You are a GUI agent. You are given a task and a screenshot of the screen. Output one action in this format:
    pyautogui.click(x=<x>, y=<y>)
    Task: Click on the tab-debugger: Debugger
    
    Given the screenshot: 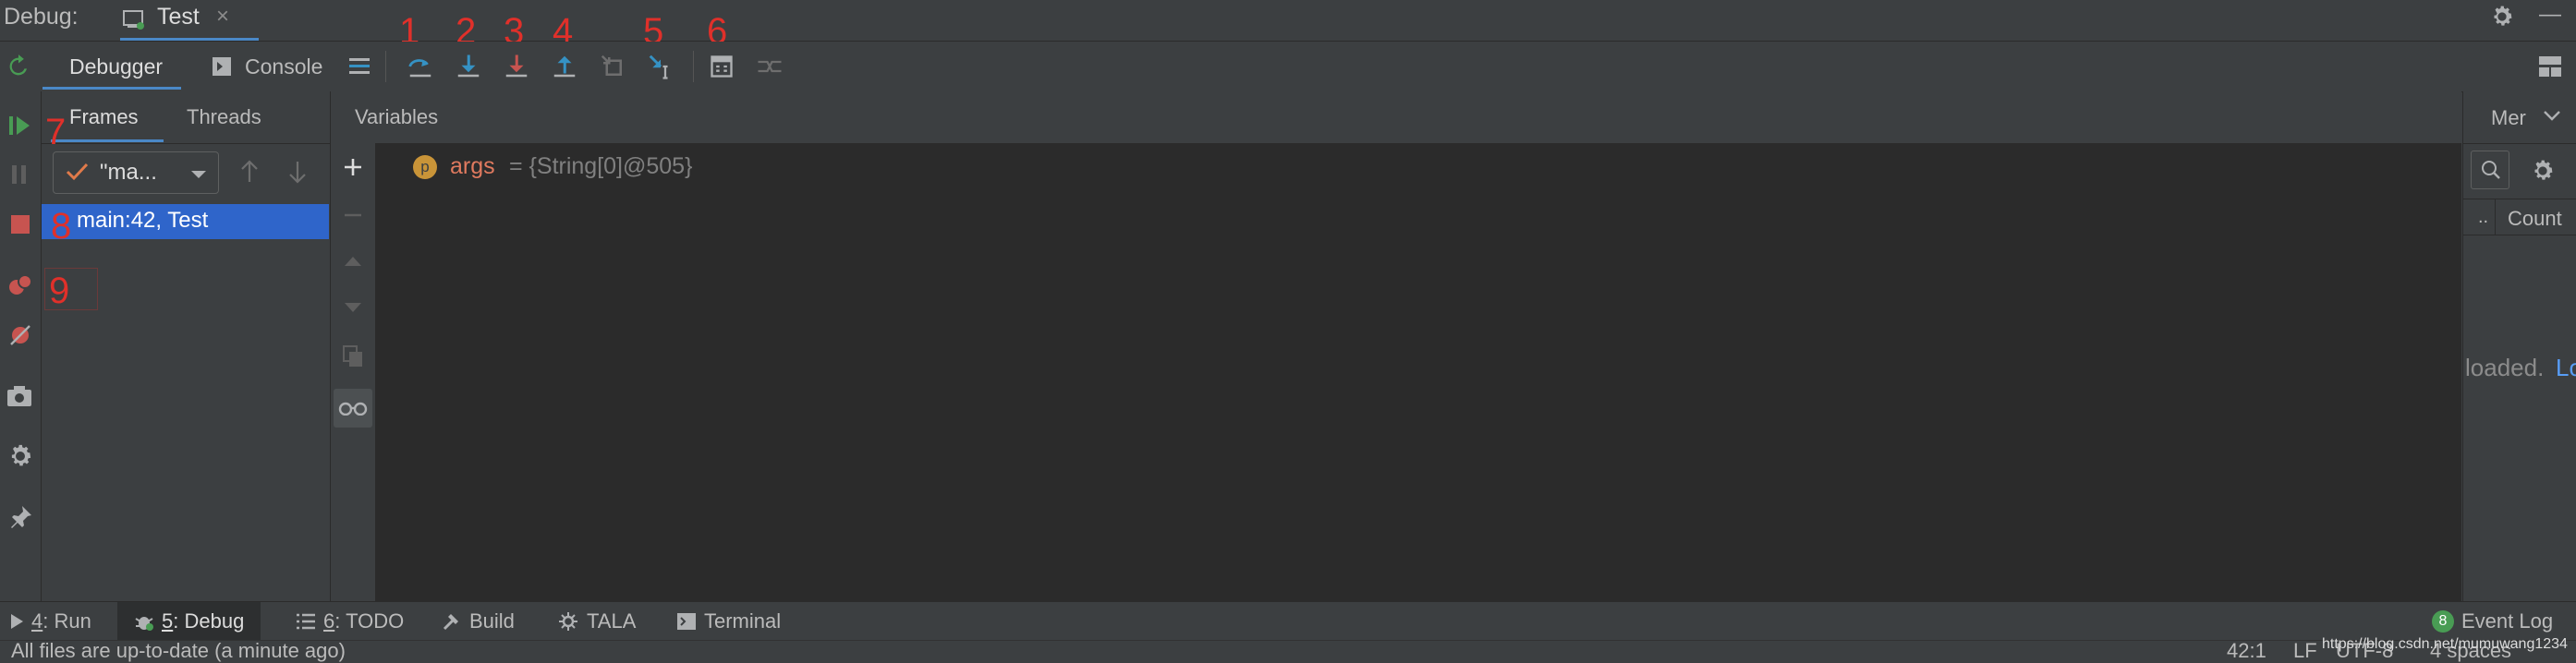 What is the action you would take?
    pyautogui.click(x=116, y=66)
    